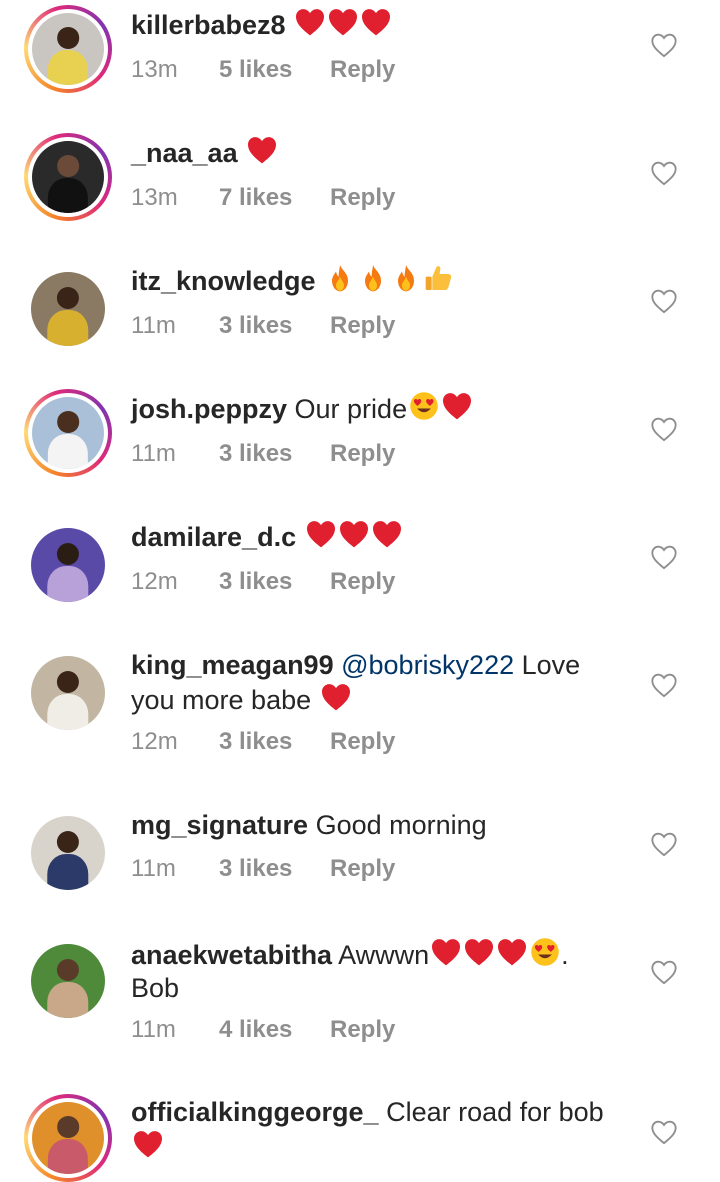 This screenshot has width=720, height=1182. I want to click on comment-text: damilare_d.c, so click(381, 536).